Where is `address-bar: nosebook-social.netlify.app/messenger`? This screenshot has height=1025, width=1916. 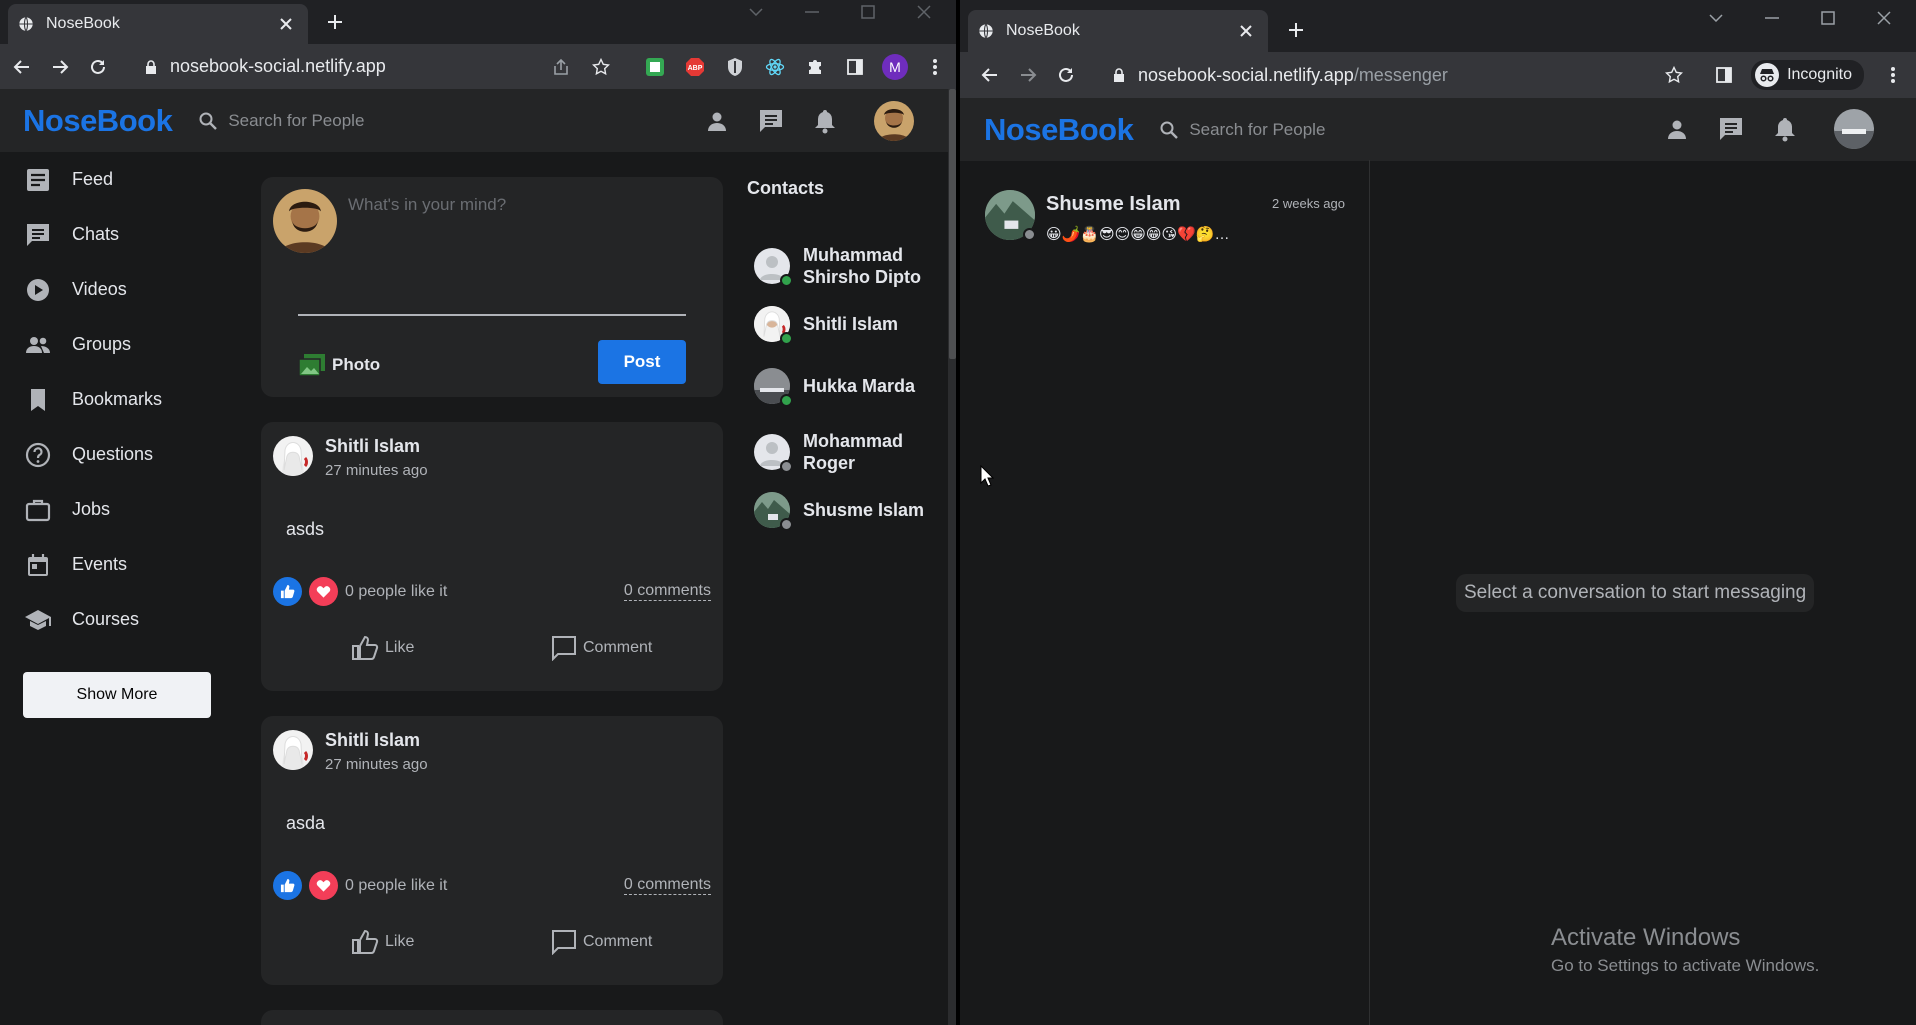
address-bar: nosebook-social.netlify.app/messenger is located at coordinates (1380, 75).